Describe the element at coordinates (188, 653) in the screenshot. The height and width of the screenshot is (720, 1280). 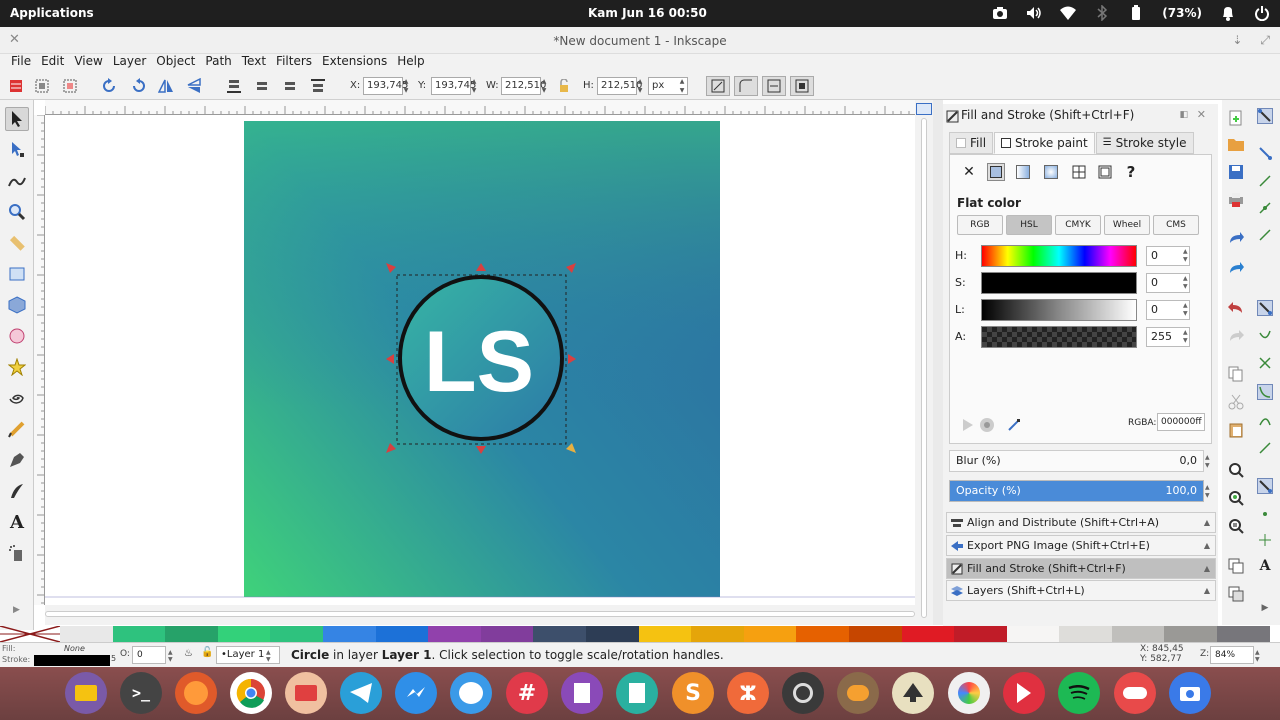
I see `layer-visibility-icon: ♨` at that location.